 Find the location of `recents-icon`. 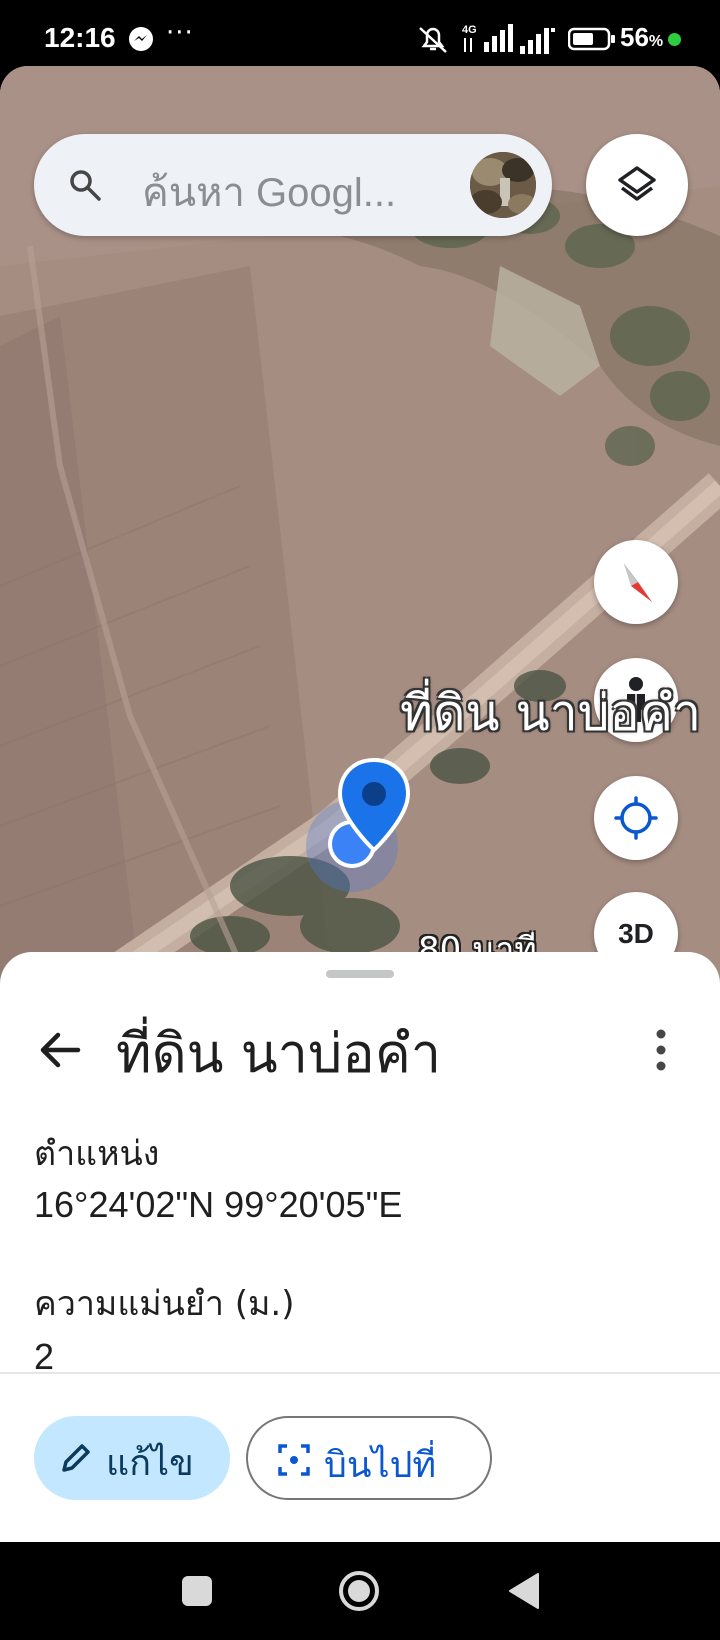

recents-icon is located at coordinates (197, 1591).